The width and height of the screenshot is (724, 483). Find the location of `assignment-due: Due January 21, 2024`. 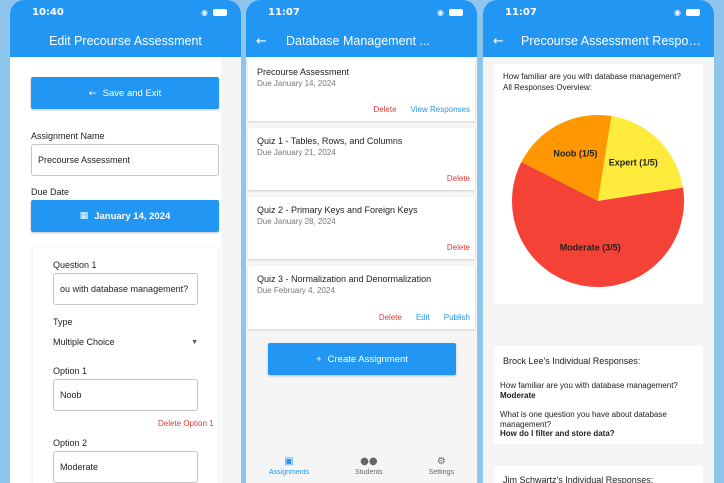

assignment-due: Due January 21, 2024 is located at coordinates (296, 152).